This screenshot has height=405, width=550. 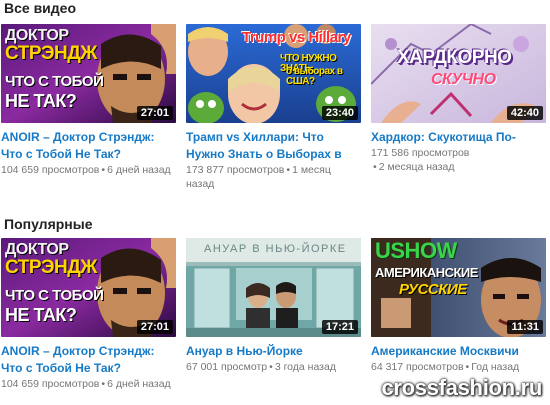 What do you see at coordinates (525, 327) in the screenshot?
I see `duration-badge: 11:31` at bounding box center [525, 327].